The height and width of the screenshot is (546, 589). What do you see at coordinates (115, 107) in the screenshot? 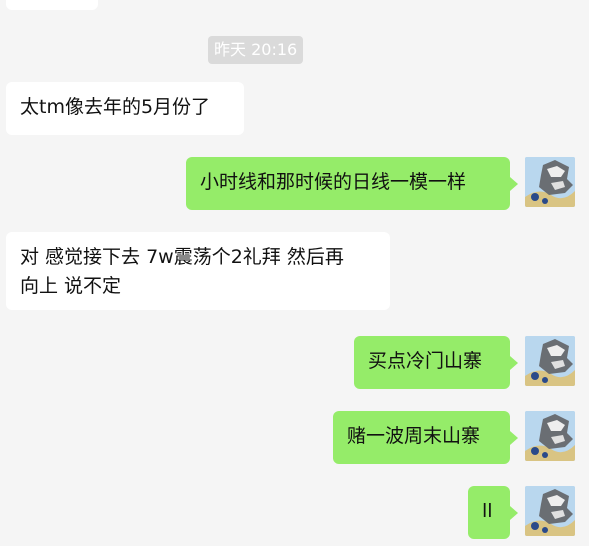
I see `message-text: 太tm像去年的5月份了` at bounding box center [115, 107].